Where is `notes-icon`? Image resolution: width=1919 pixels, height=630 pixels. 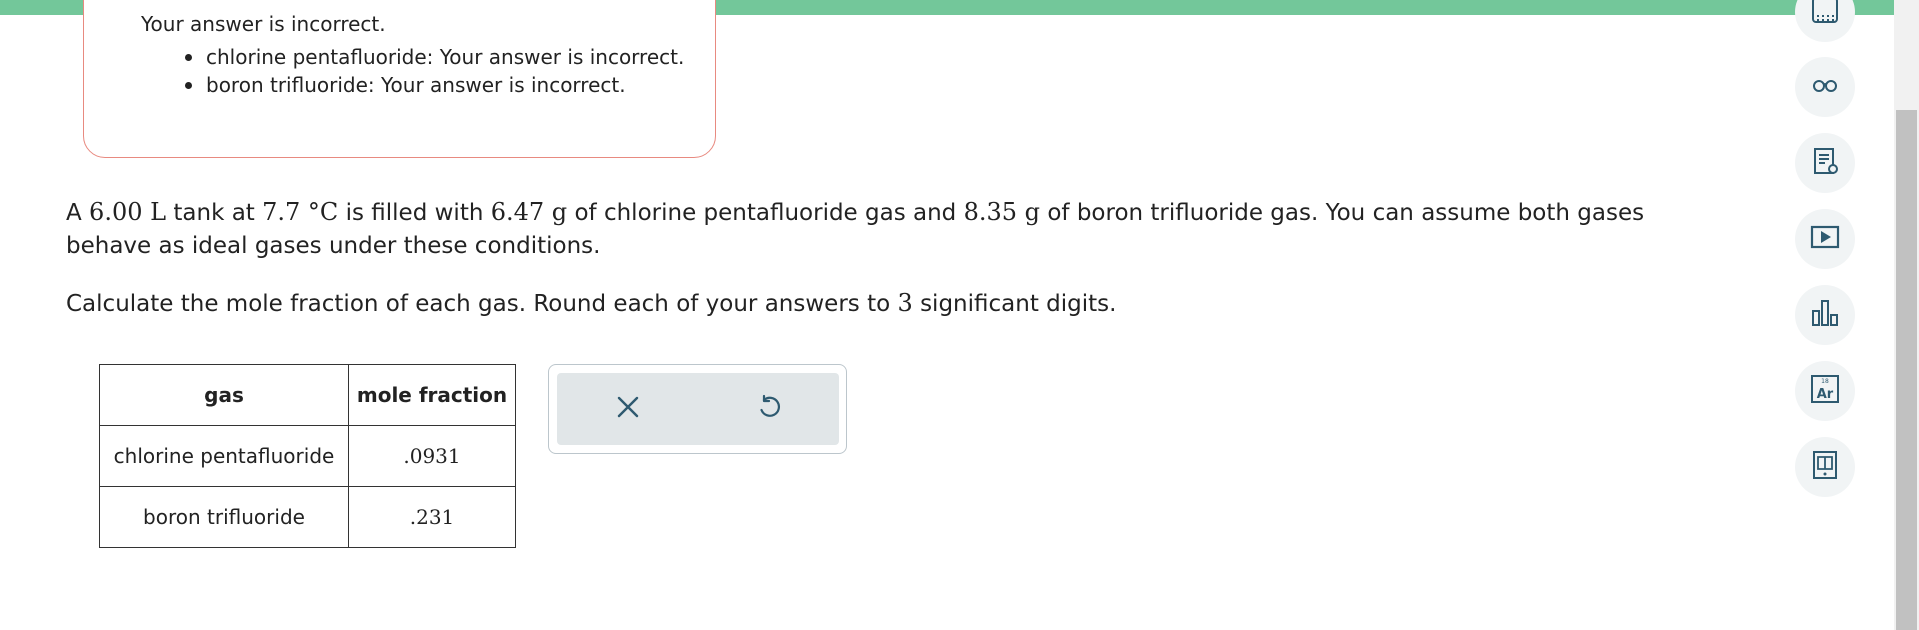 notes-icon is located at coordinates (1825, 163).